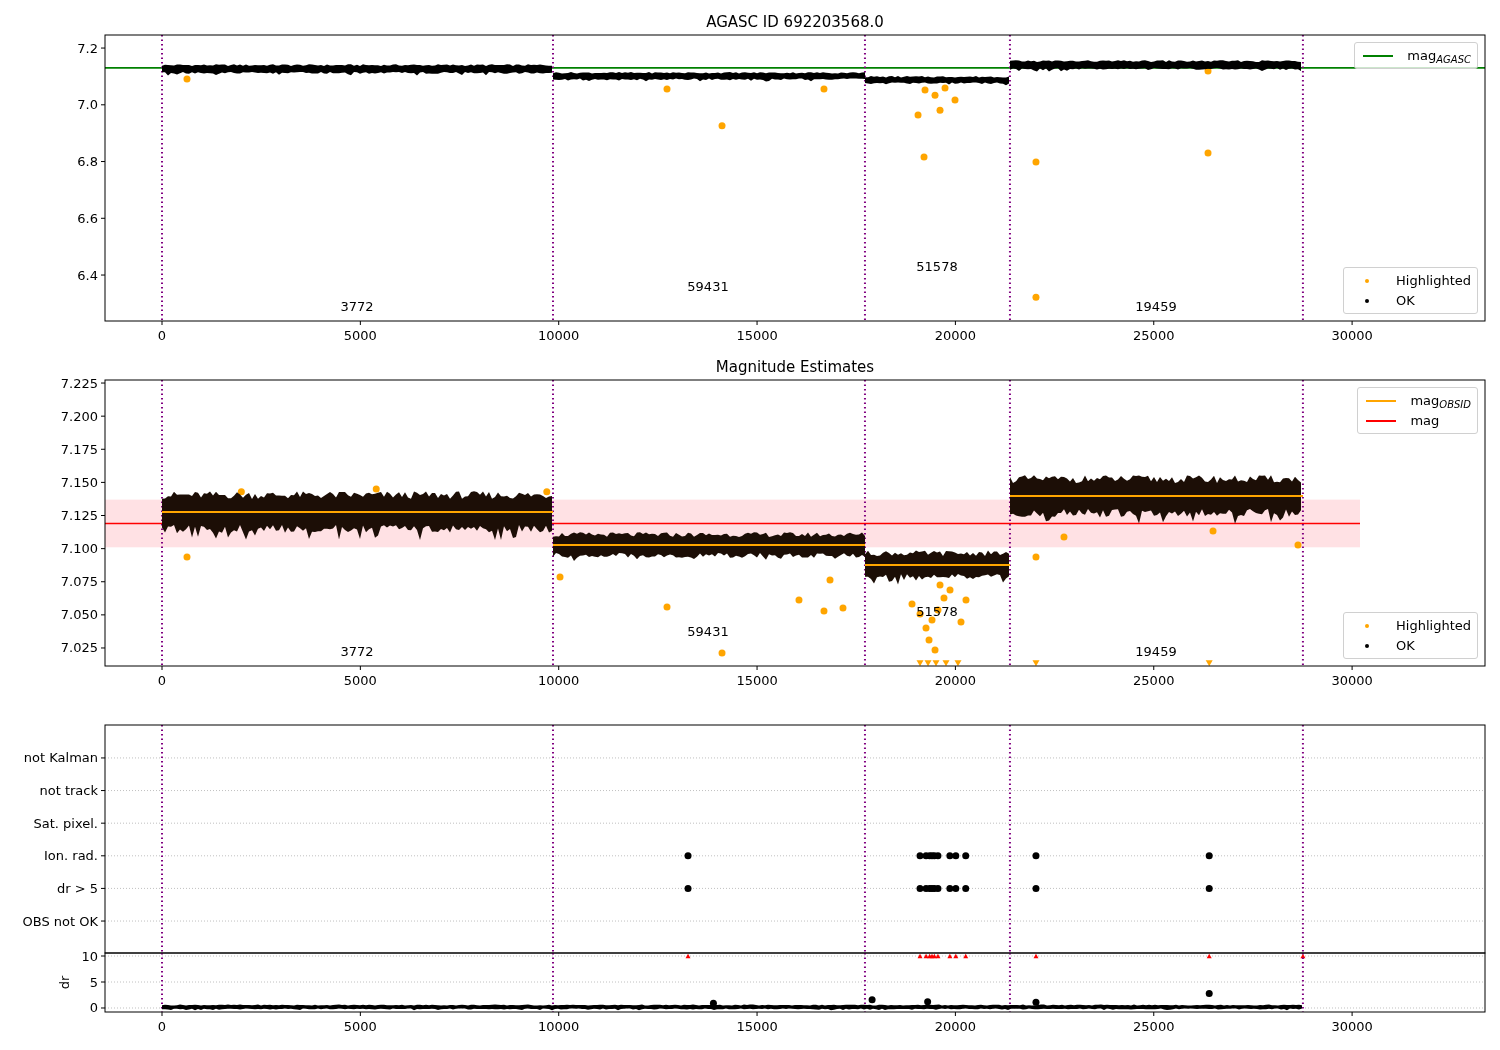 The image size is (1500, 1050). Describe the element at coordinates (89, 956) in the screenshot. I see `tick-label: 10` at that location.